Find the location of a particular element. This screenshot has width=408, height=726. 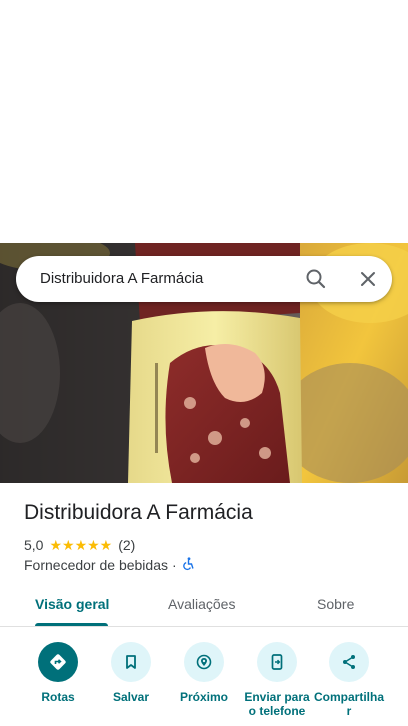

tab-reviews: Avaliações is located at coordinates (201, 604).